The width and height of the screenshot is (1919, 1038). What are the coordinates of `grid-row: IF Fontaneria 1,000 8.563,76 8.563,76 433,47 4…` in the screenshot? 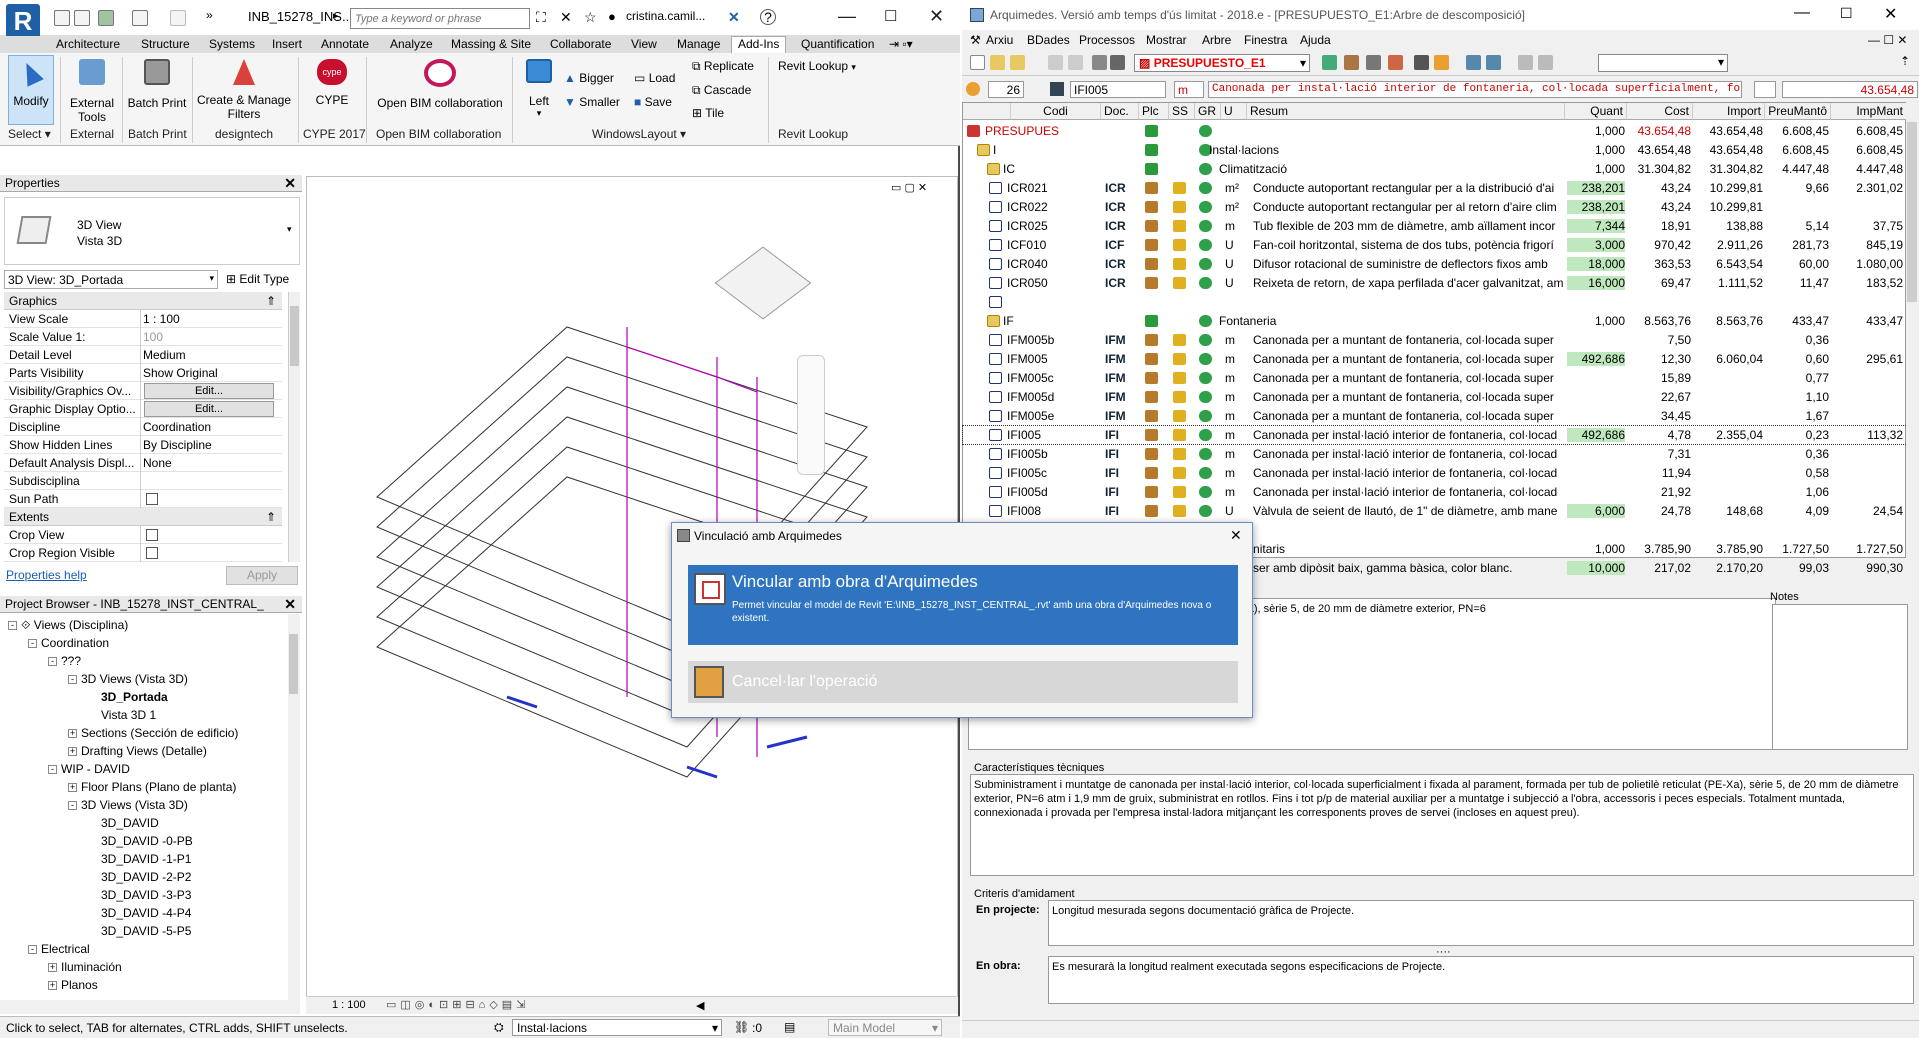 It's located at (1435, 321).